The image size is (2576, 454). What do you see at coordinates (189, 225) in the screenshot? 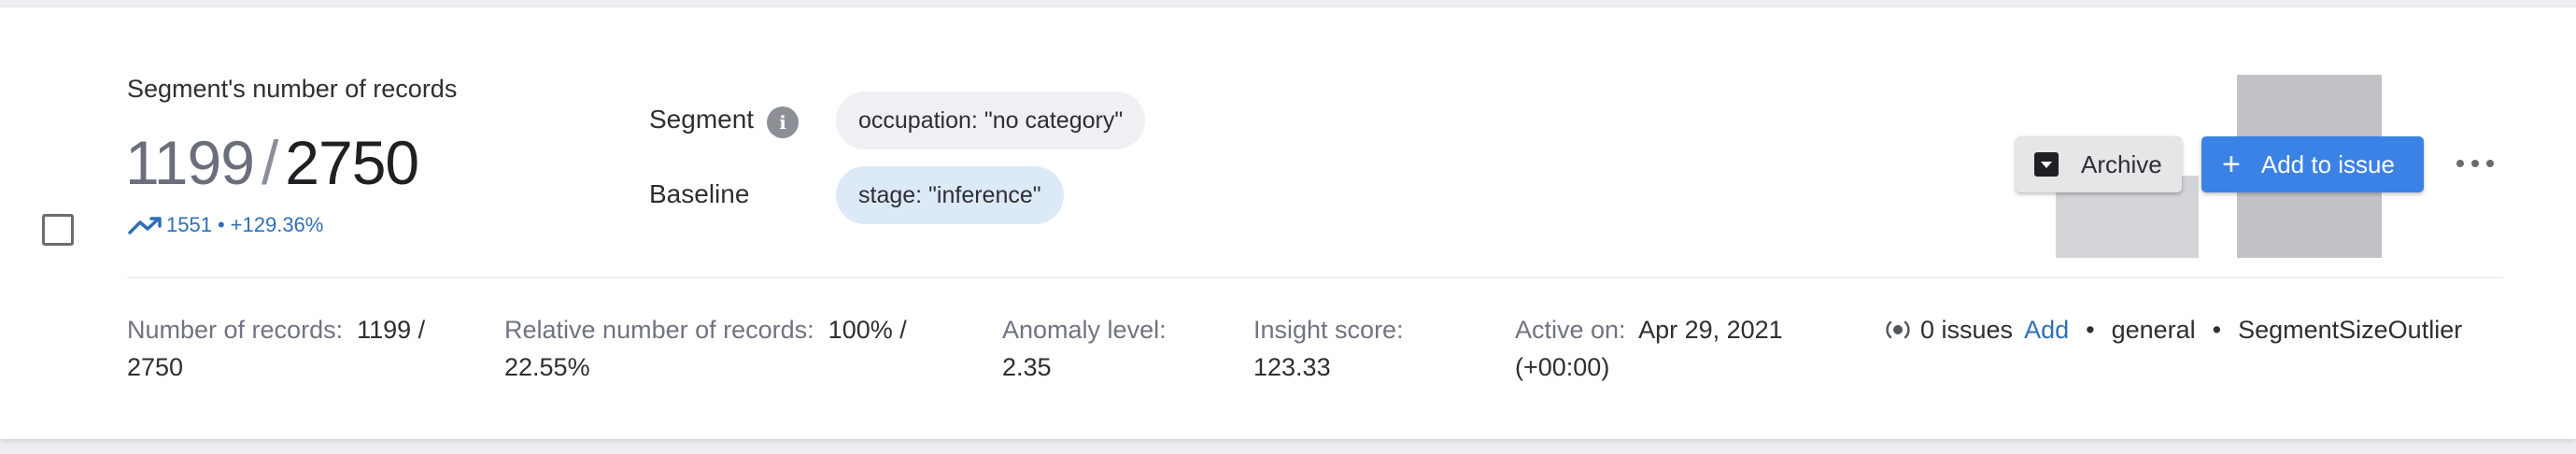
I see `trend-value: 1551` at bounding box center [189, 225].